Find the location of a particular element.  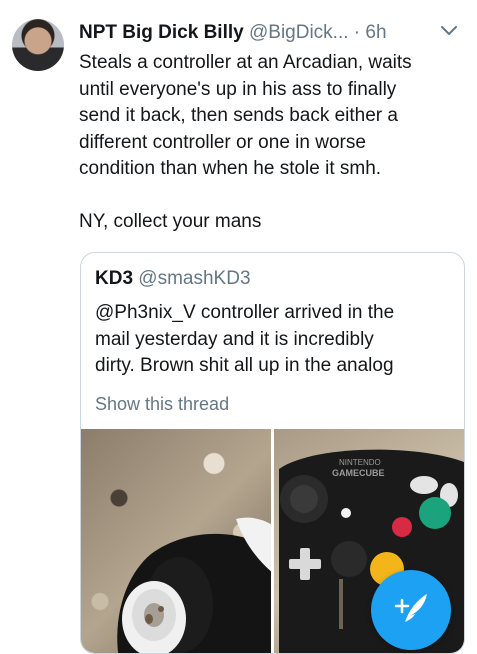

quoted-tweet-header: KD3 @smashKD3 is located at coordinates (173, 279).